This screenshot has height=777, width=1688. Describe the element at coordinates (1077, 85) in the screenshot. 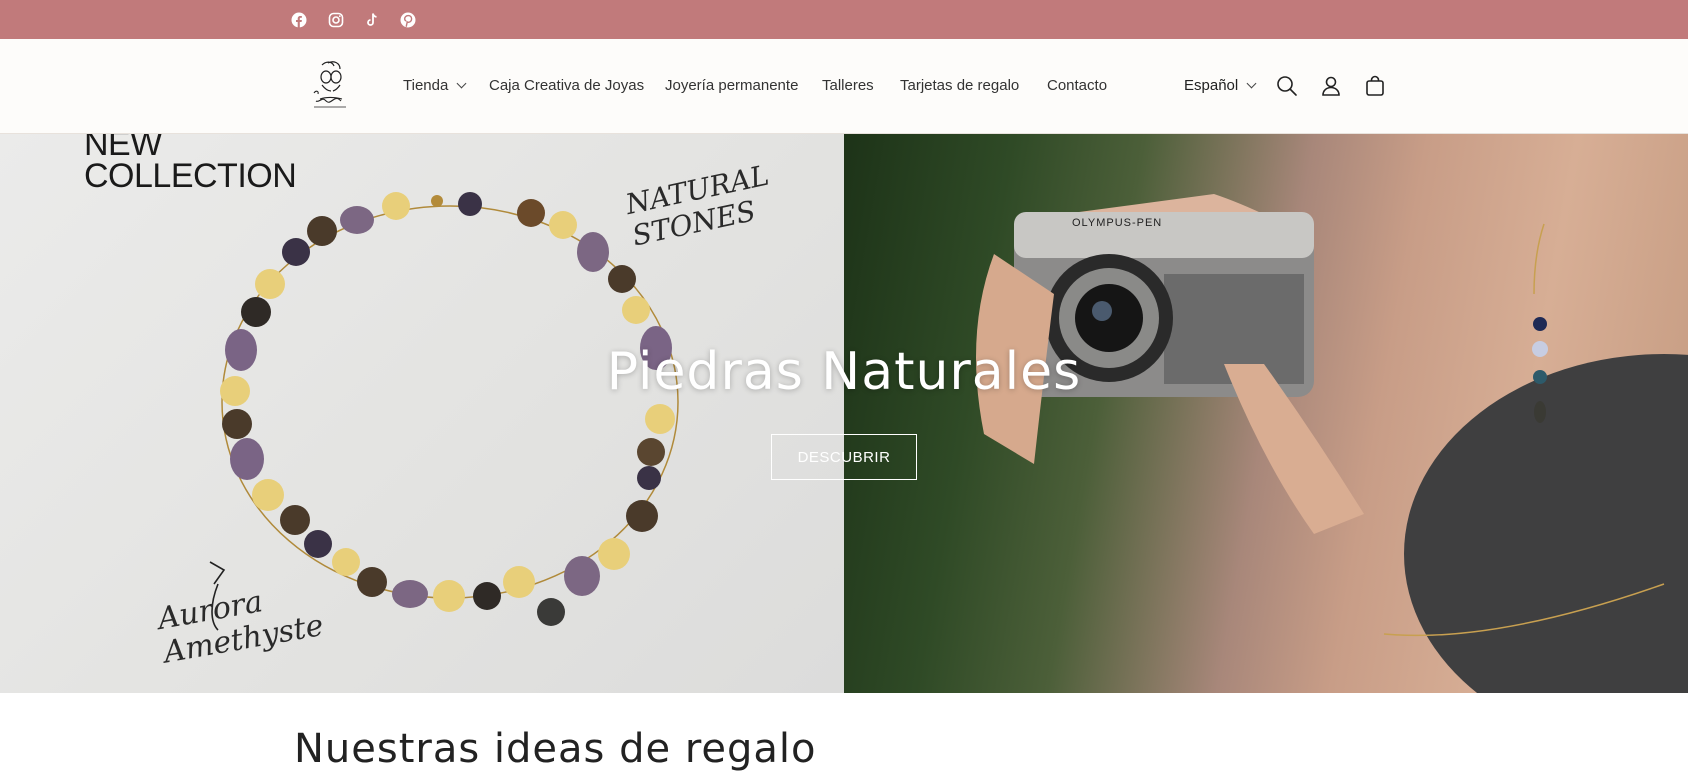

I see `nav-contacto: Contacto` at that location.